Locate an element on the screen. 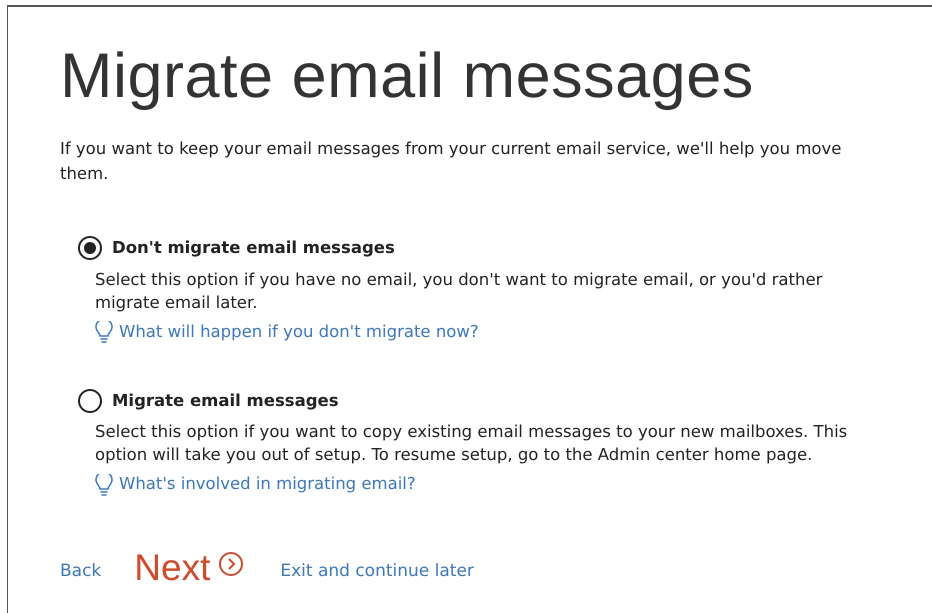  page-title: Migrate email messages is located at coordinates (407, 76).